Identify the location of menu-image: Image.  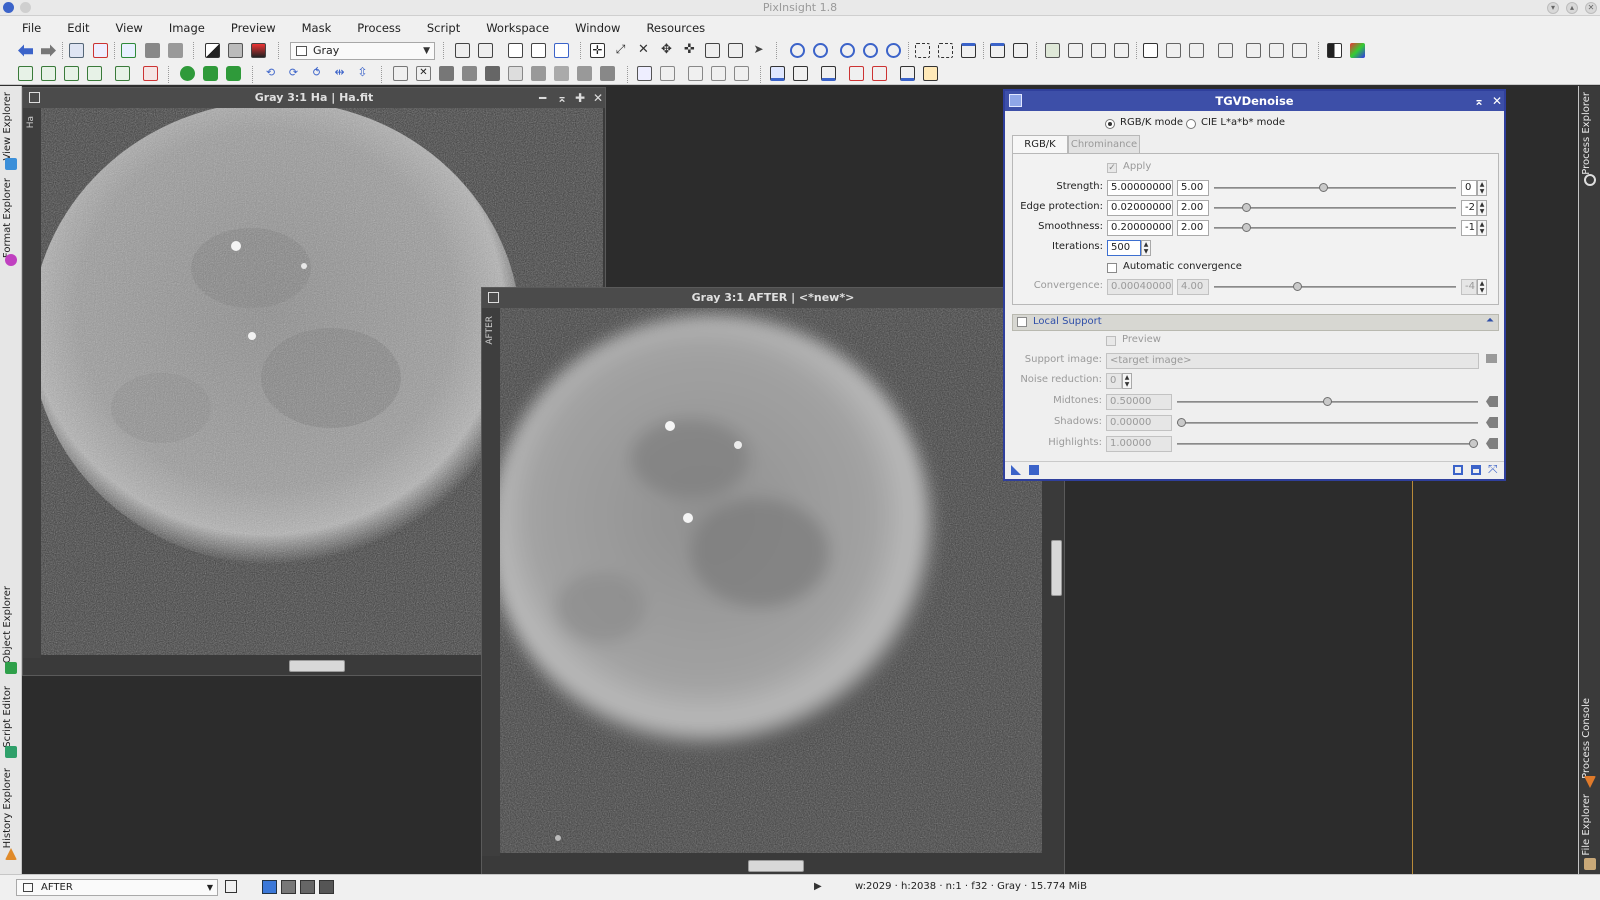
(190, 28).